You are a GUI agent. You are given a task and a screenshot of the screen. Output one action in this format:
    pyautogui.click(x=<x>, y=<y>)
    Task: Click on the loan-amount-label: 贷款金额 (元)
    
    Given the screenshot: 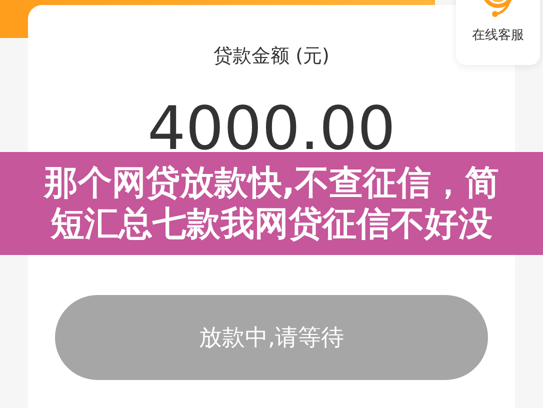 What is the action you would take?
    pyautogui.click(x=272, y=56)
    